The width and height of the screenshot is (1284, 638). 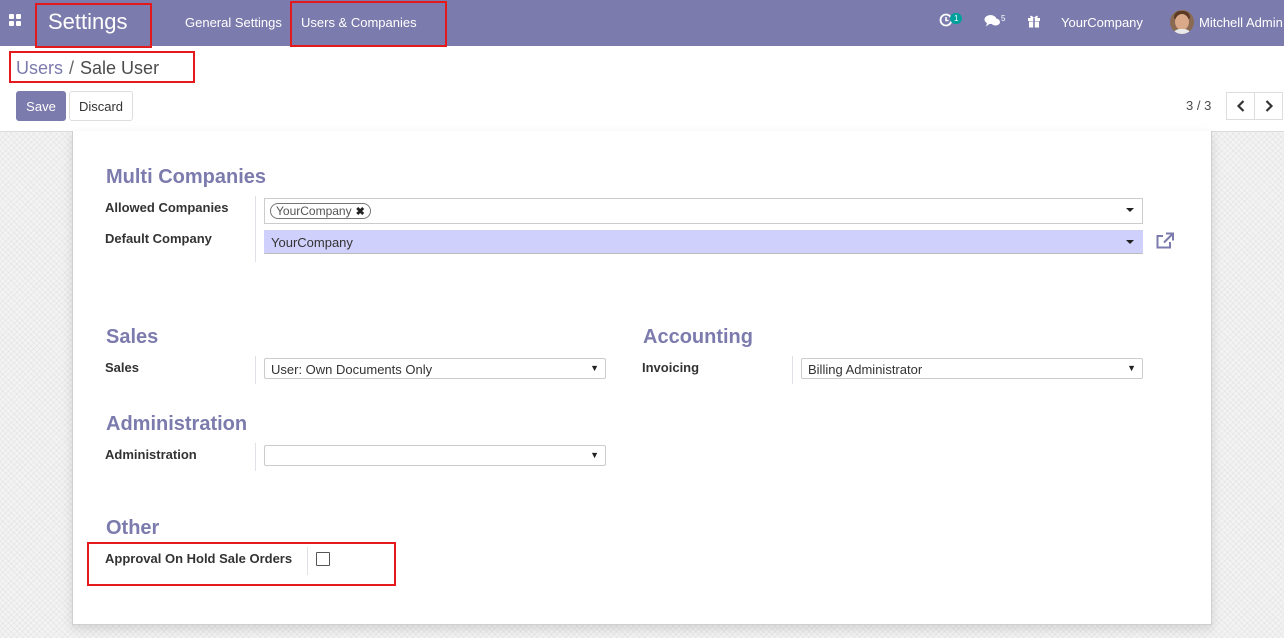 I want to click on breadcrumb: Users / Sale User, so click(x=87, y=68).